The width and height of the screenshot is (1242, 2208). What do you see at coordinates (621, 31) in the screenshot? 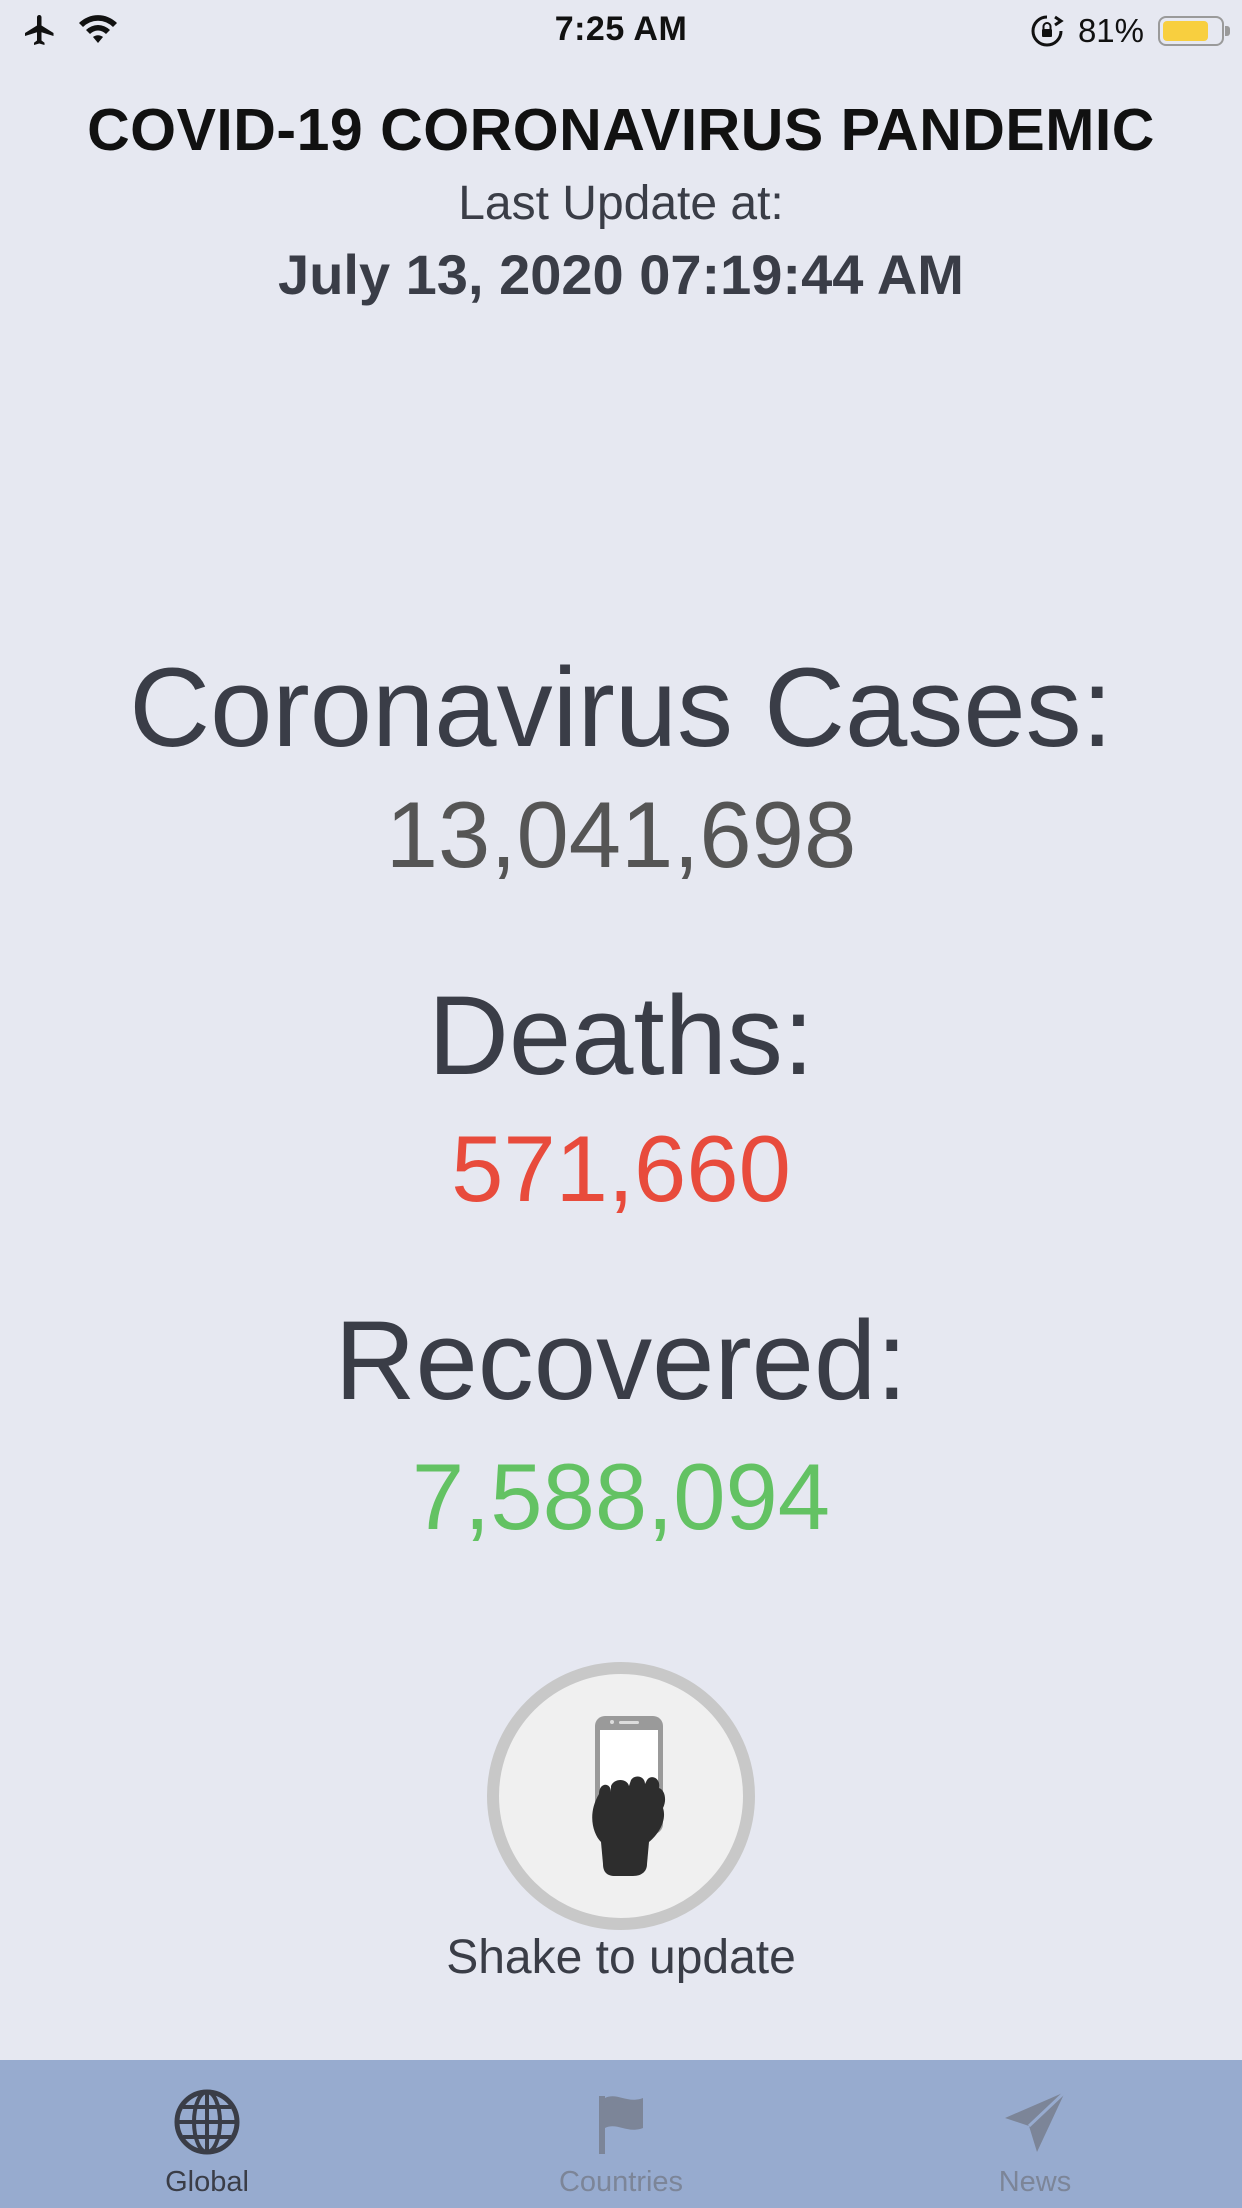
I see `status-bar: 7:25 AM 81%` at bounding box center [621, 31].